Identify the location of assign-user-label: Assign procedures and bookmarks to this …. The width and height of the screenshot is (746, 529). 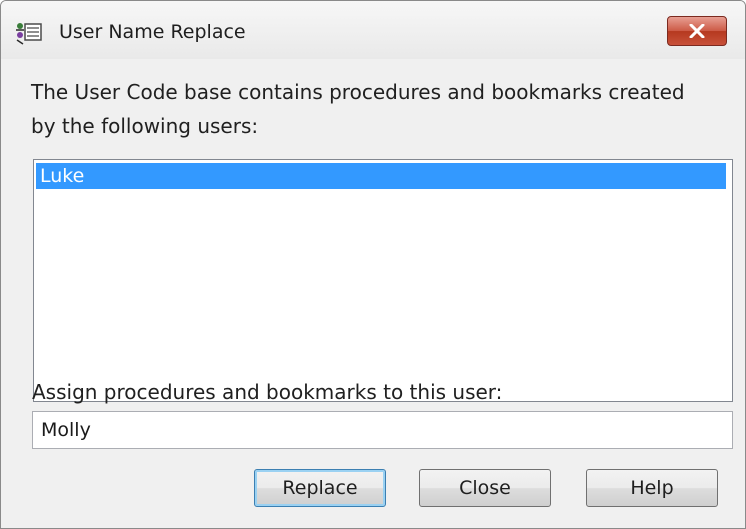
(267, 392).